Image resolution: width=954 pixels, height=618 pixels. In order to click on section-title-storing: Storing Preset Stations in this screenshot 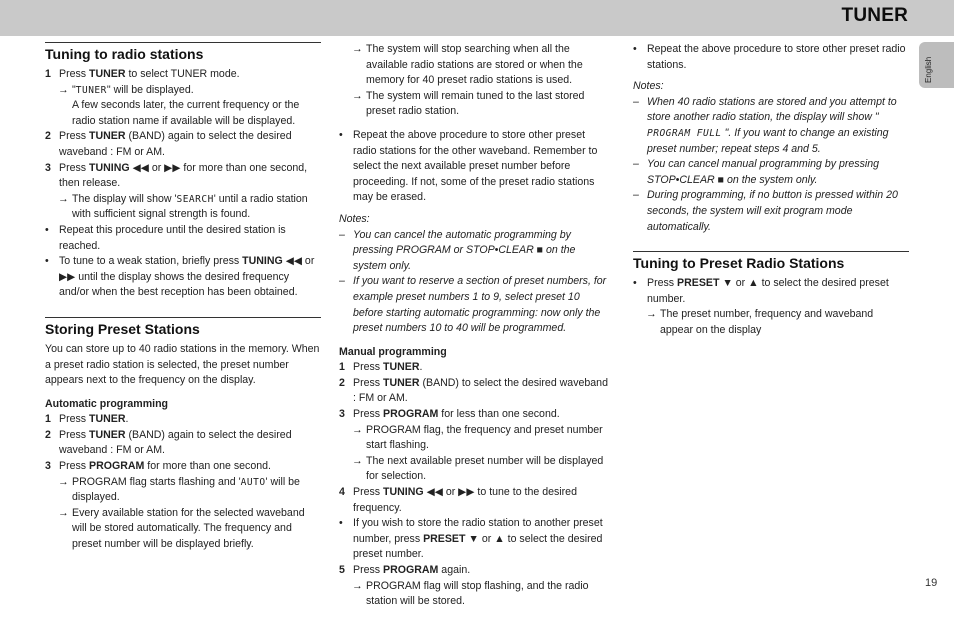, I will do `click(183, 327)`.